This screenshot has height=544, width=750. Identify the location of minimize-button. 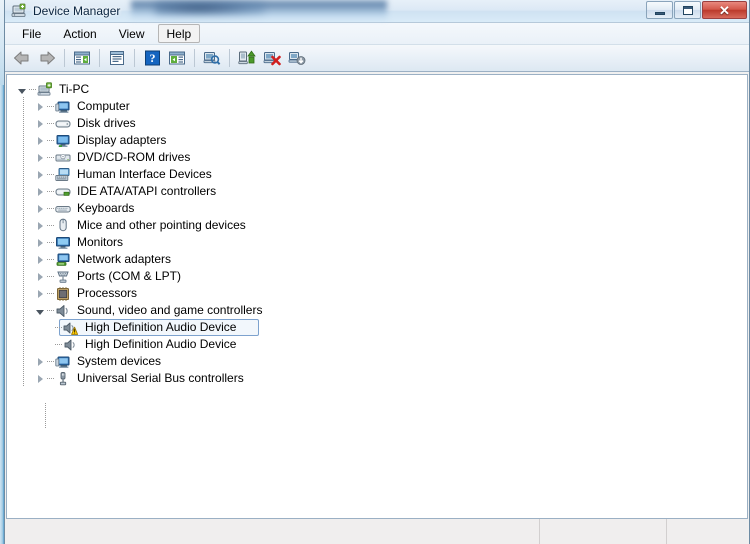
(659, 10).